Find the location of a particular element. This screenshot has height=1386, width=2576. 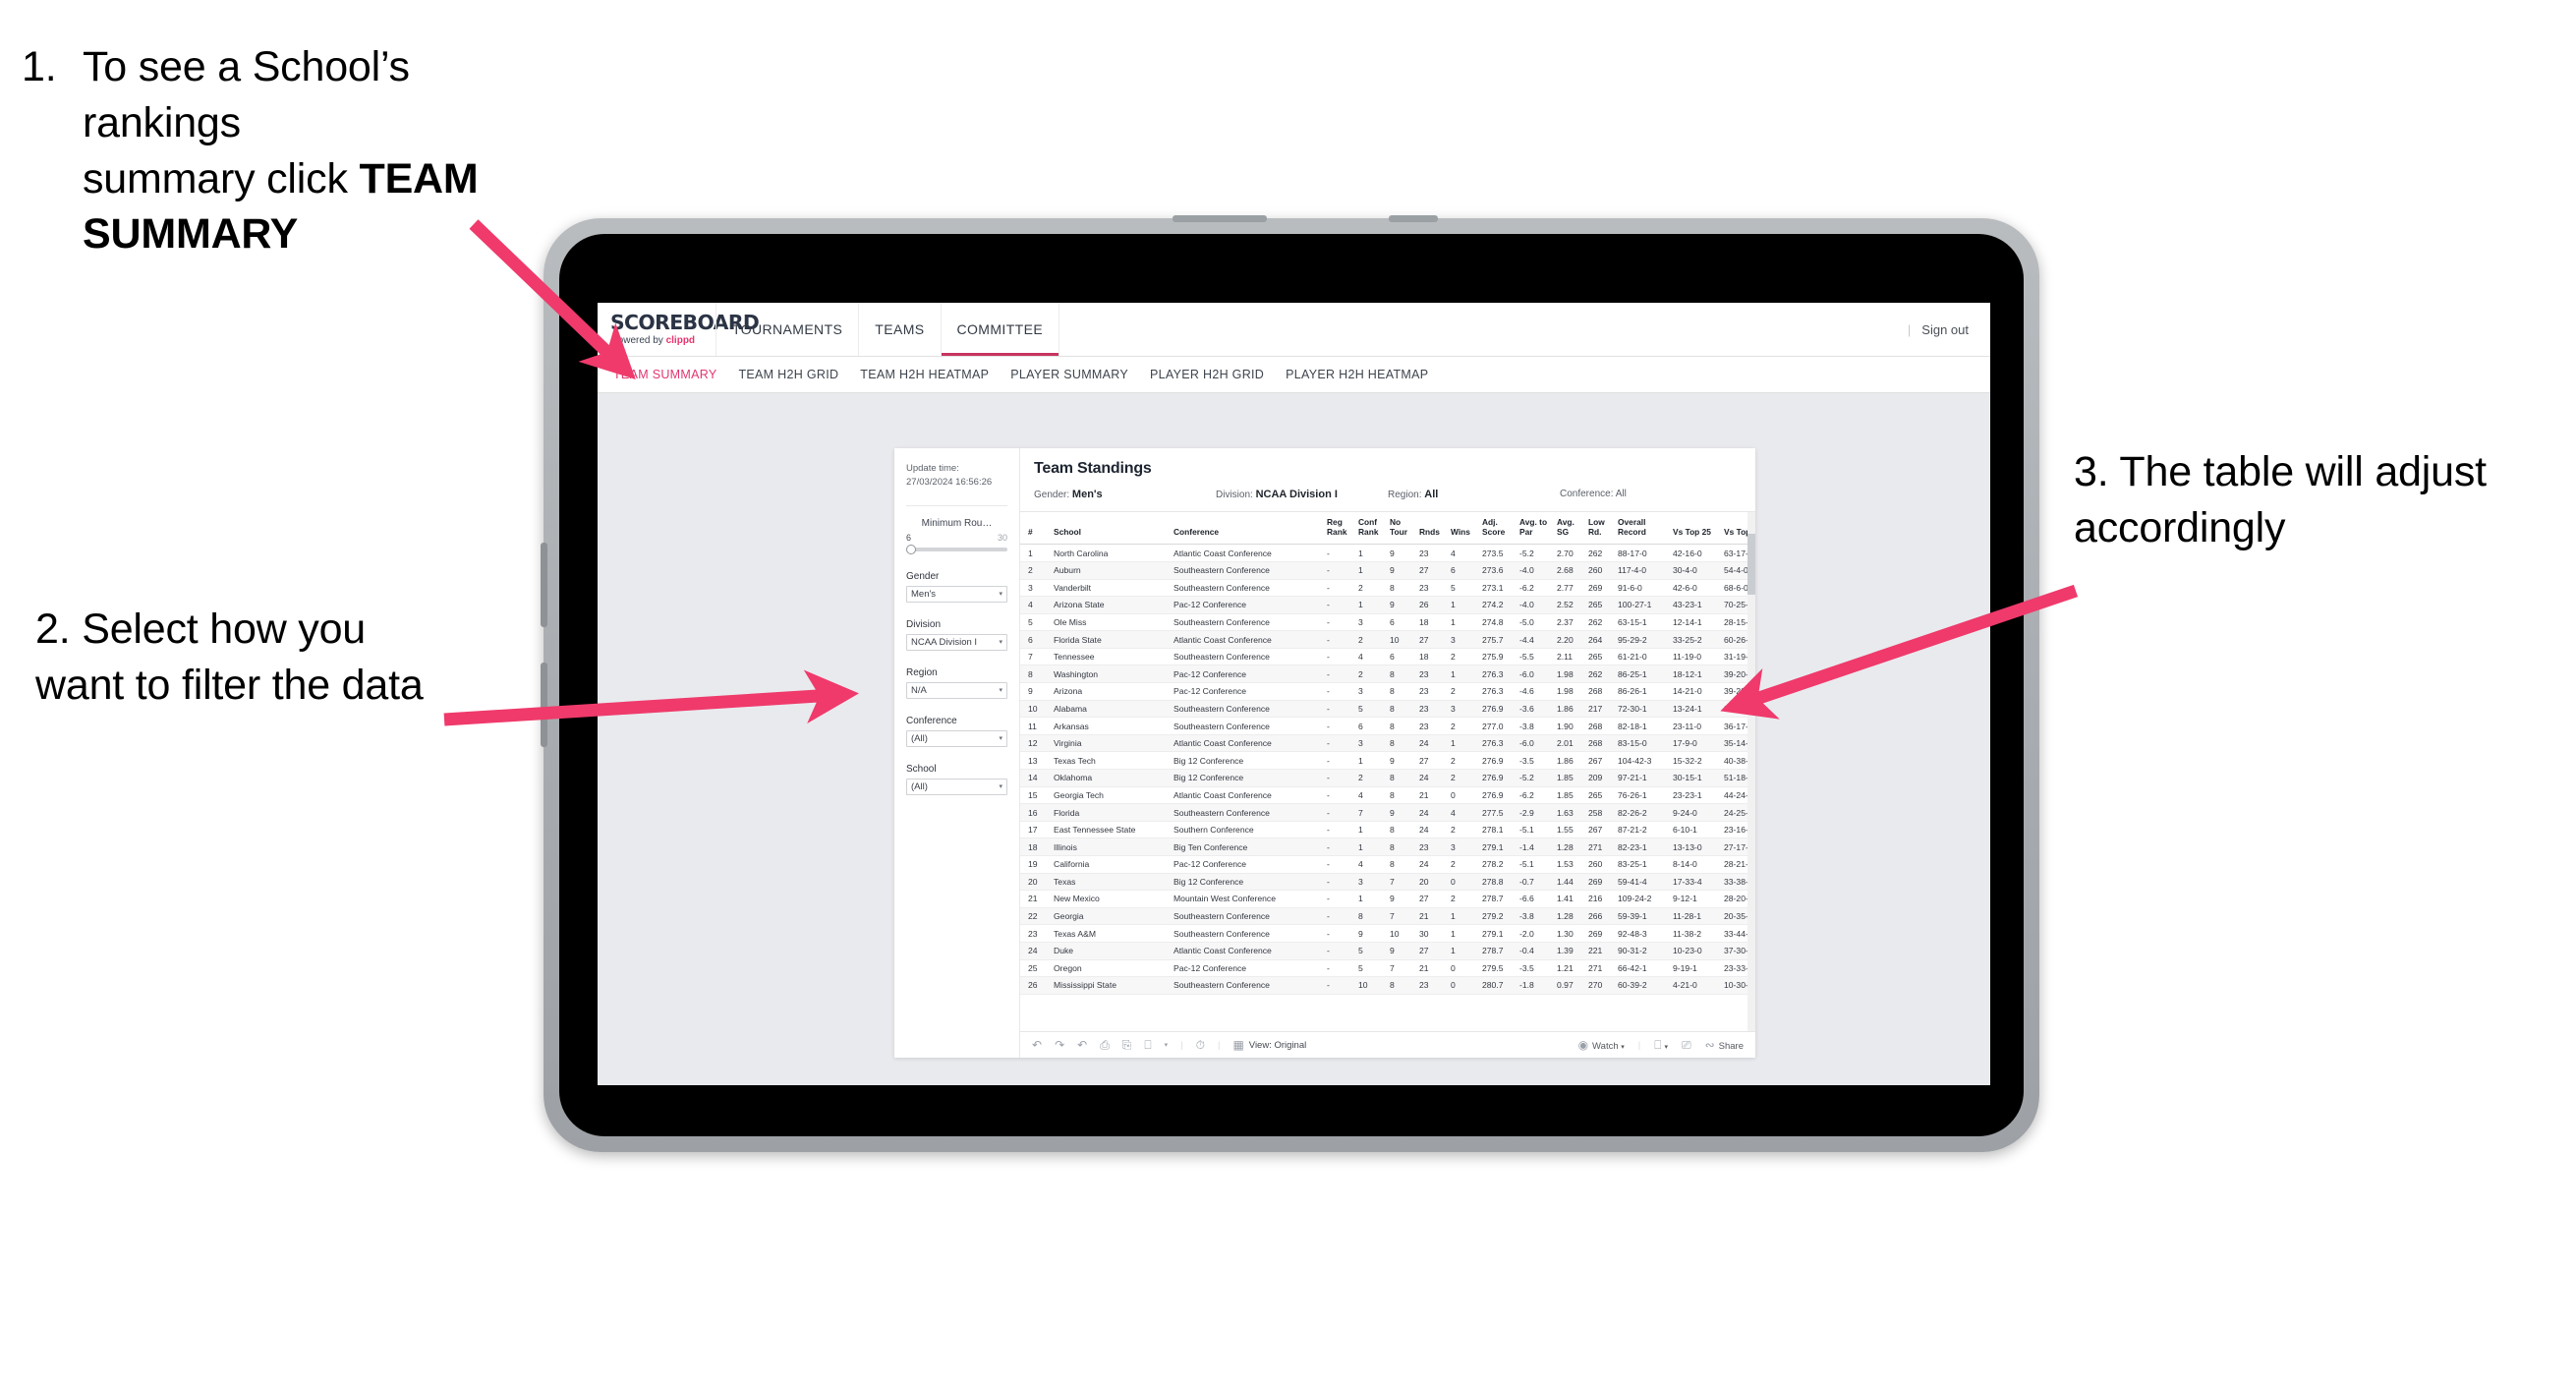

table-cell: 8 is located at coordinates (1402, 986).